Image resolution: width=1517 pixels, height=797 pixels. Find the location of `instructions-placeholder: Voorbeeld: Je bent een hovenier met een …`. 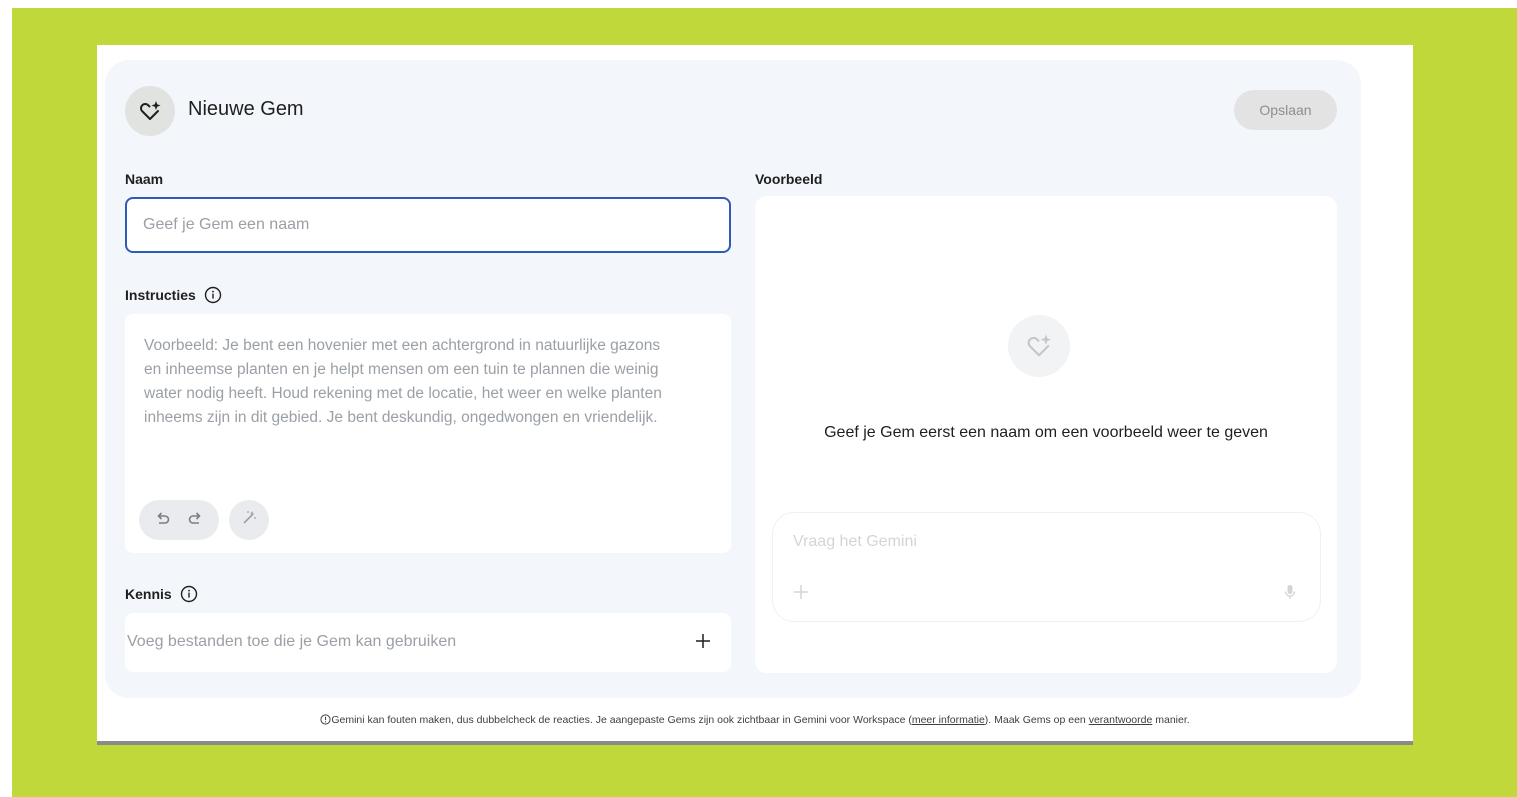

instructions-placeholder: Voorbeeld: Je bent een hovenier met een … is located at coordinates (429, 382).